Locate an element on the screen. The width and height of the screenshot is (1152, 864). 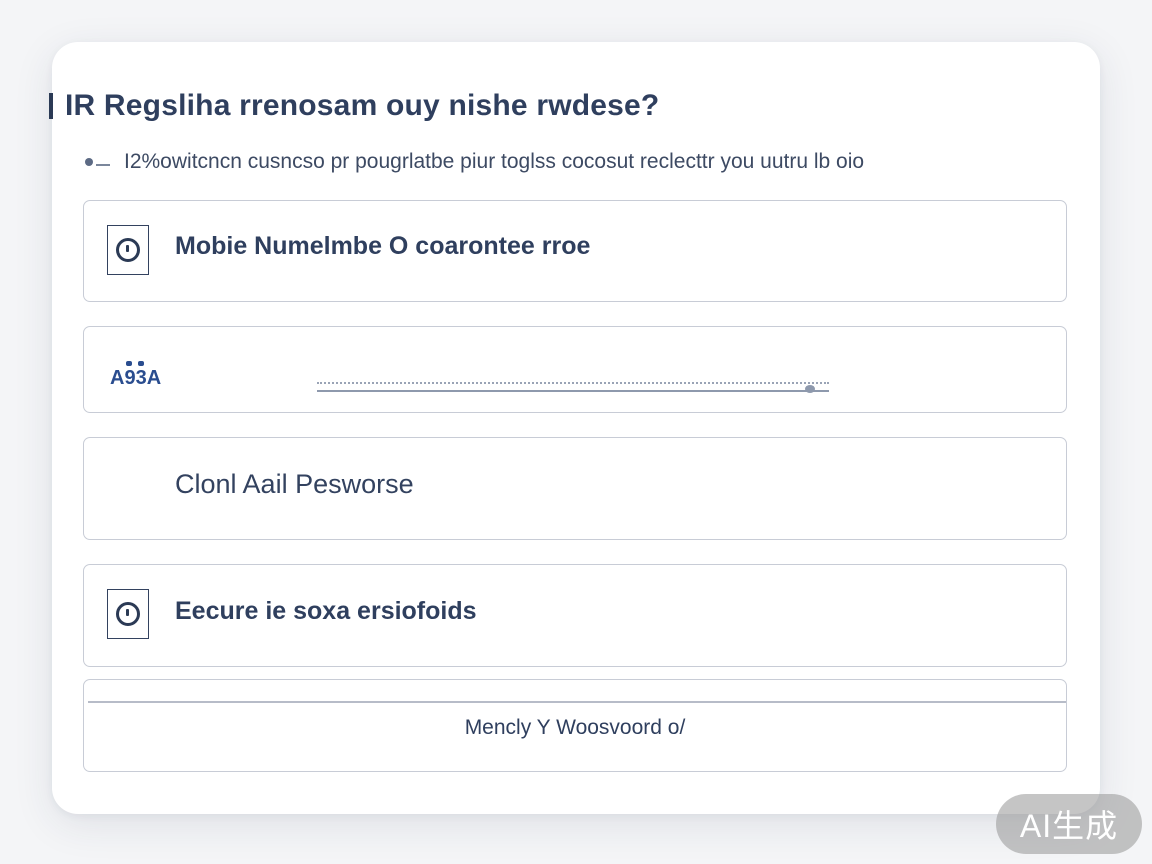
option-email-password-label: Clonl Aail Pesworse is located at coordinates (294, 484).